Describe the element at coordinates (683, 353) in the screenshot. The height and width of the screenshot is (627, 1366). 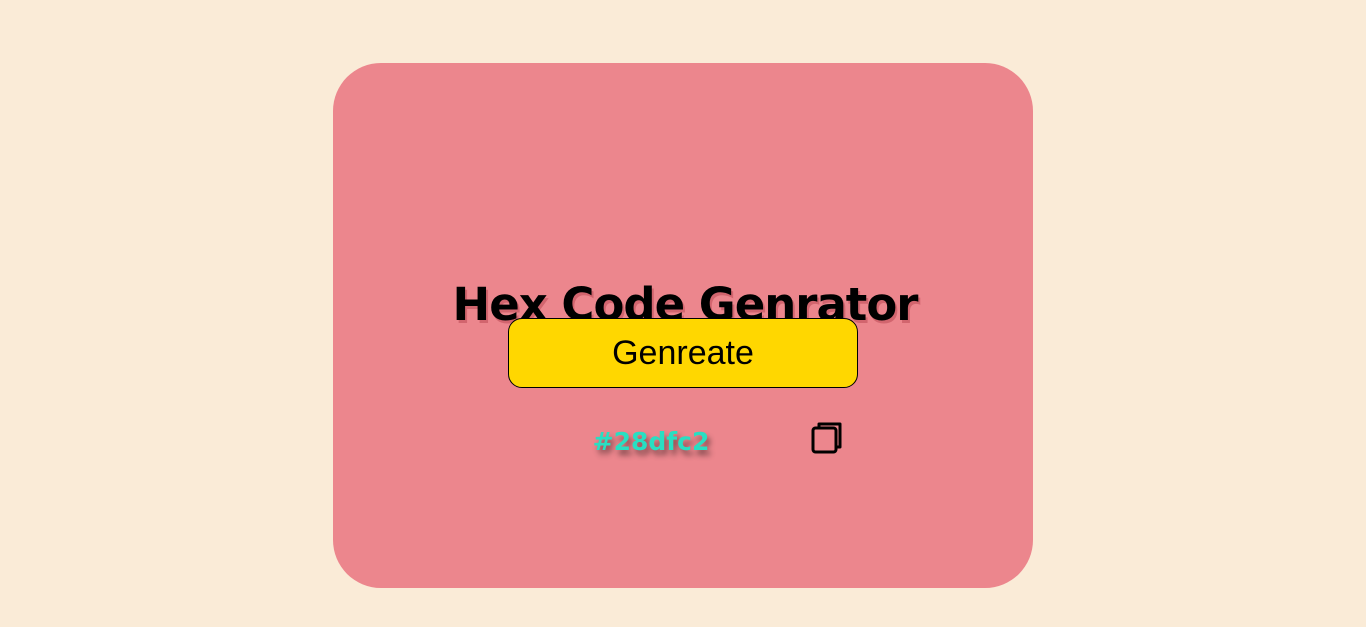
I see `generate-button: Genreate` at that location.